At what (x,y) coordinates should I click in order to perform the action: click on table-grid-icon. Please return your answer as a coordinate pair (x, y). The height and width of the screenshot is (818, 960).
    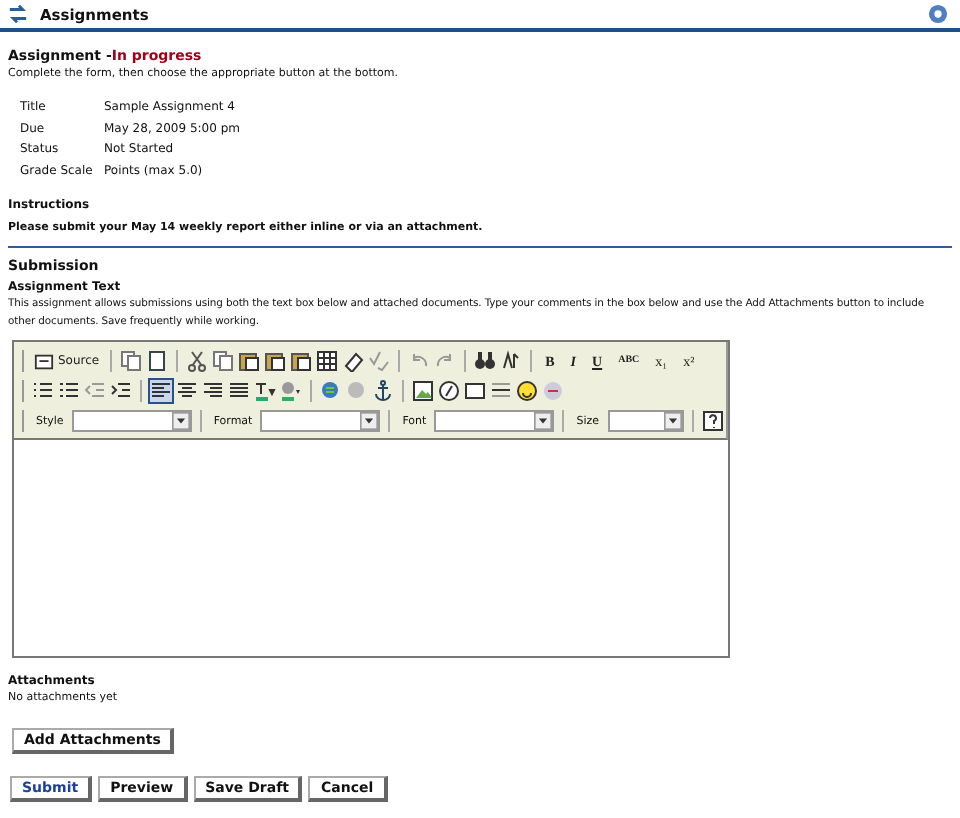
    Looking at the image, I should click on (326, 361).